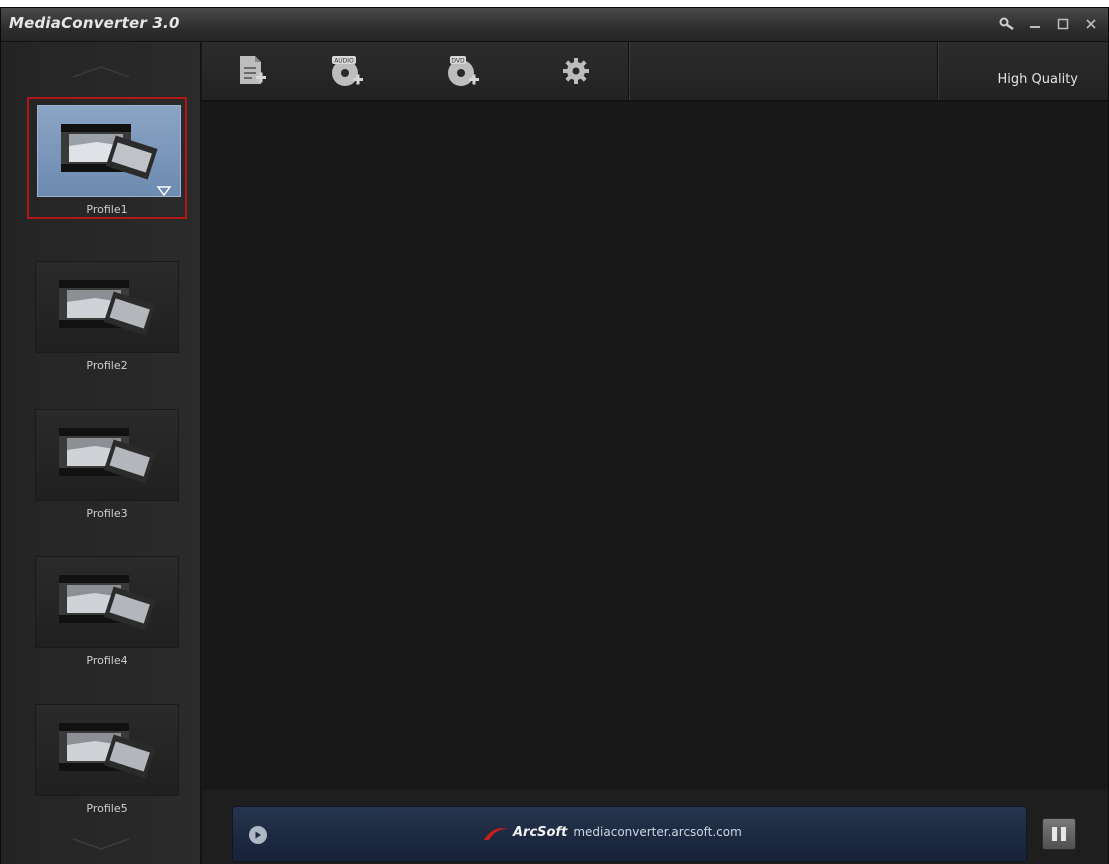 This screenshot has height=864, width=1109. What do you see at coordinates (540, 832) in the screenshot?
I see `brand-name: ArcSoft` at bounding box center [540, 832].